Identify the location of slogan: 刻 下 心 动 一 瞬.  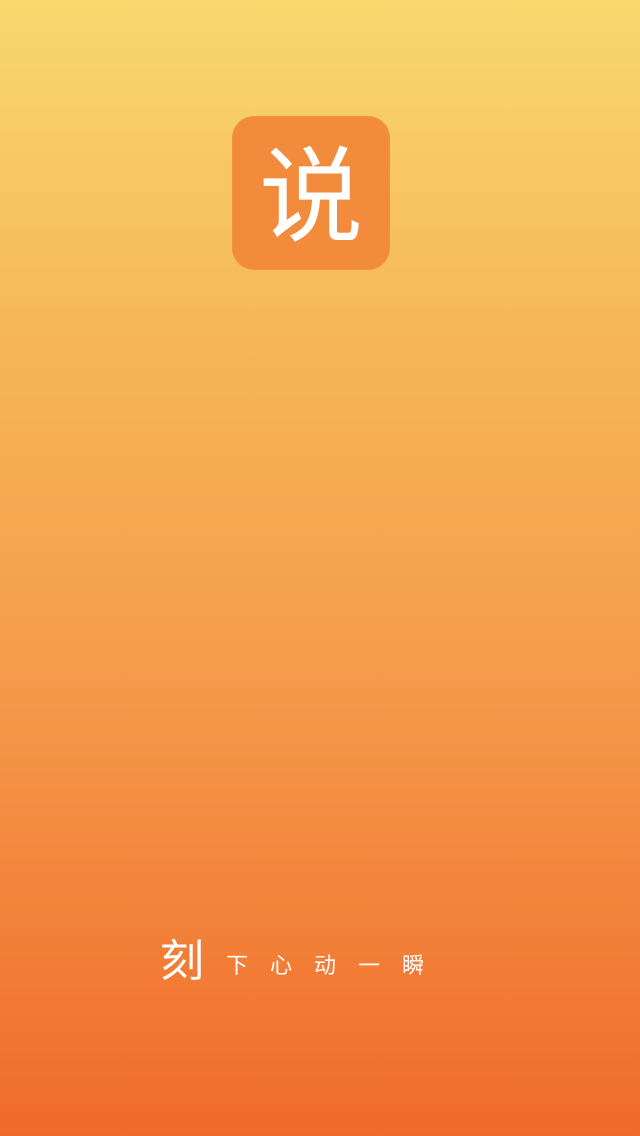
(292, 960).